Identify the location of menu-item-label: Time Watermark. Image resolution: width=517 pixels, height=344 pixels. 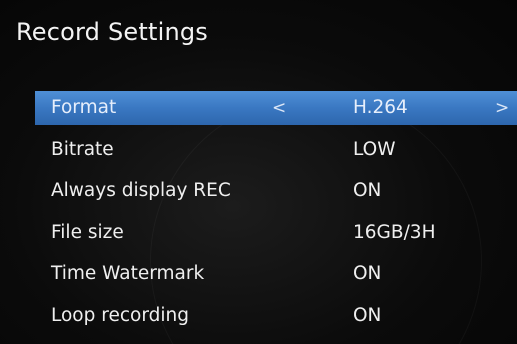
(128, 273).